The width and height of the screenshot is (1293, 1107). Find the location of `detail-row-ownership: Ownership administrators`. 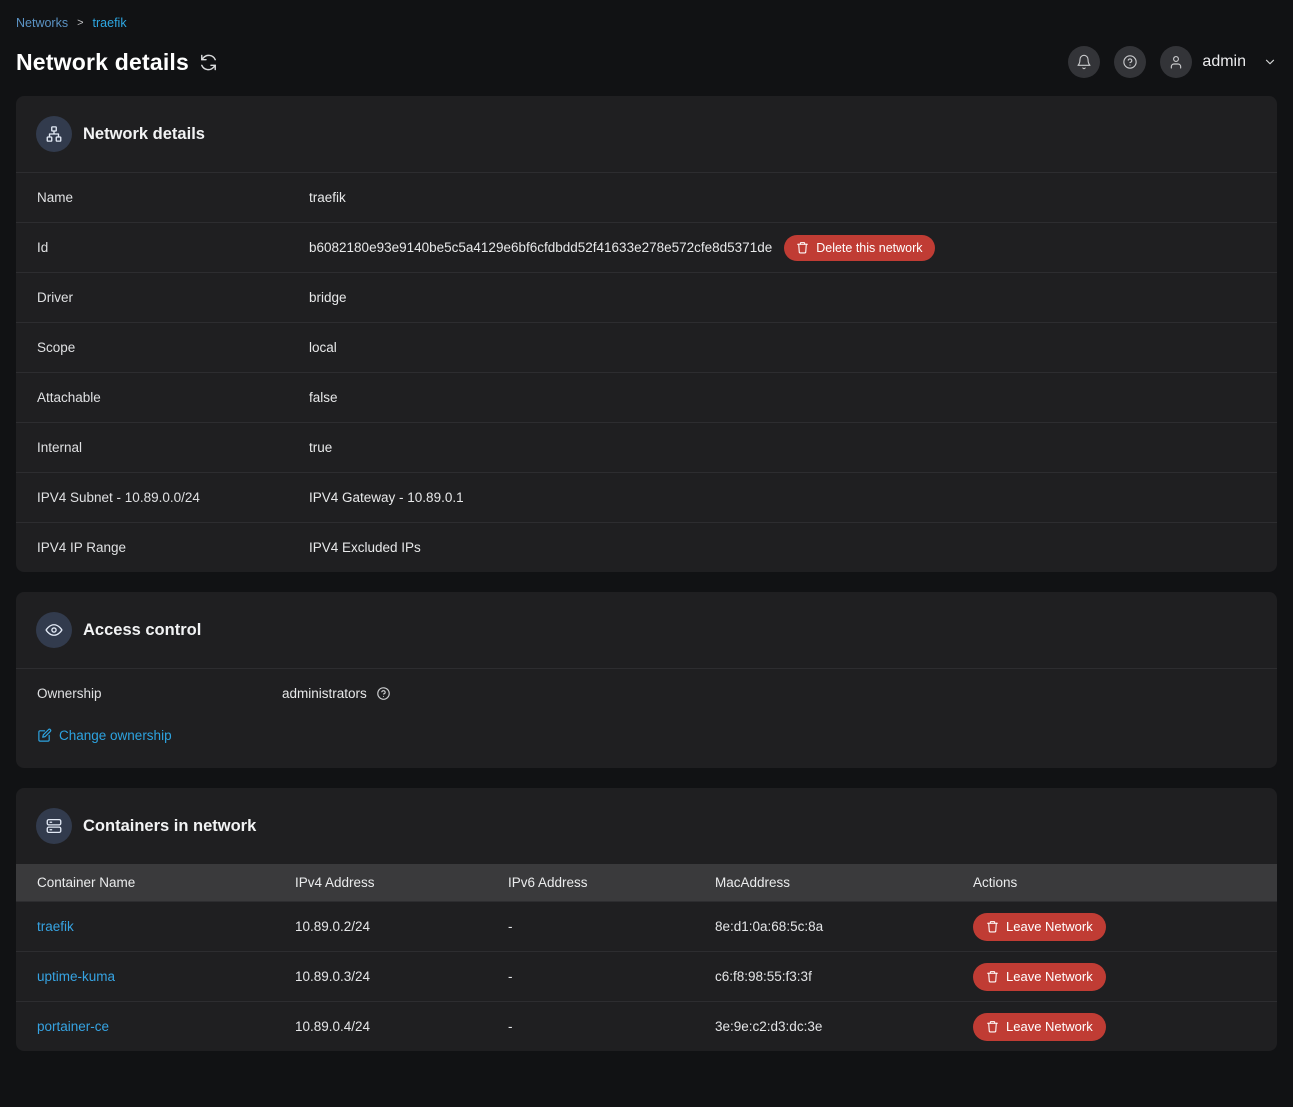

detail-row-ownership: Ownership administrators is located at coordinates (646, 693).